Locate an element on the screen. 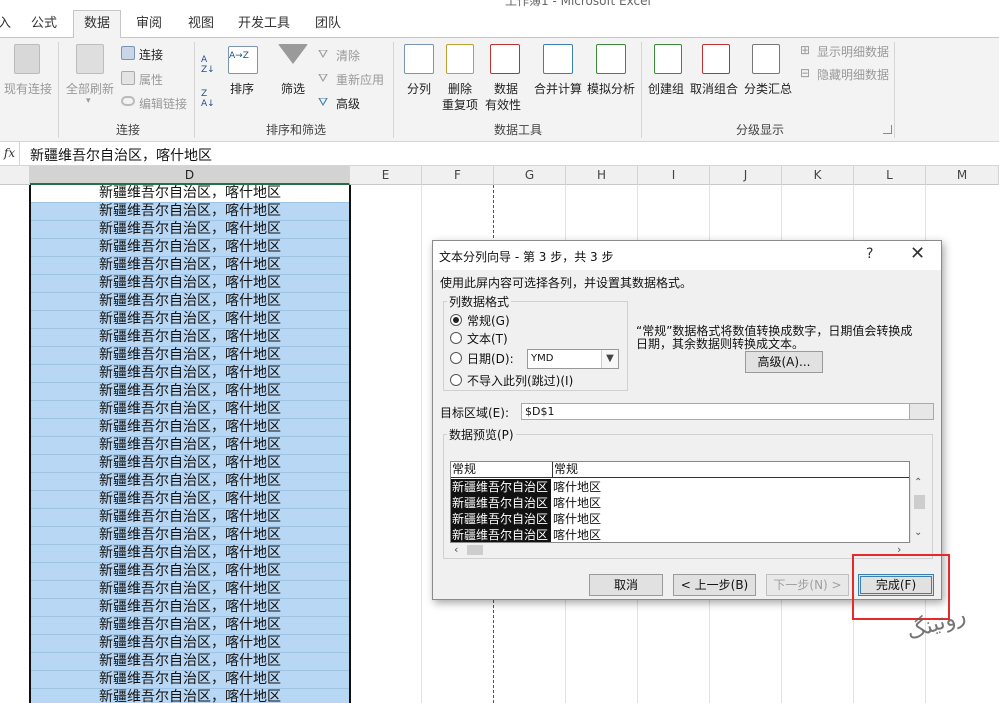 This screenshot has width=999, height=703. column-header-g: G is located at coordinates (530, 175).